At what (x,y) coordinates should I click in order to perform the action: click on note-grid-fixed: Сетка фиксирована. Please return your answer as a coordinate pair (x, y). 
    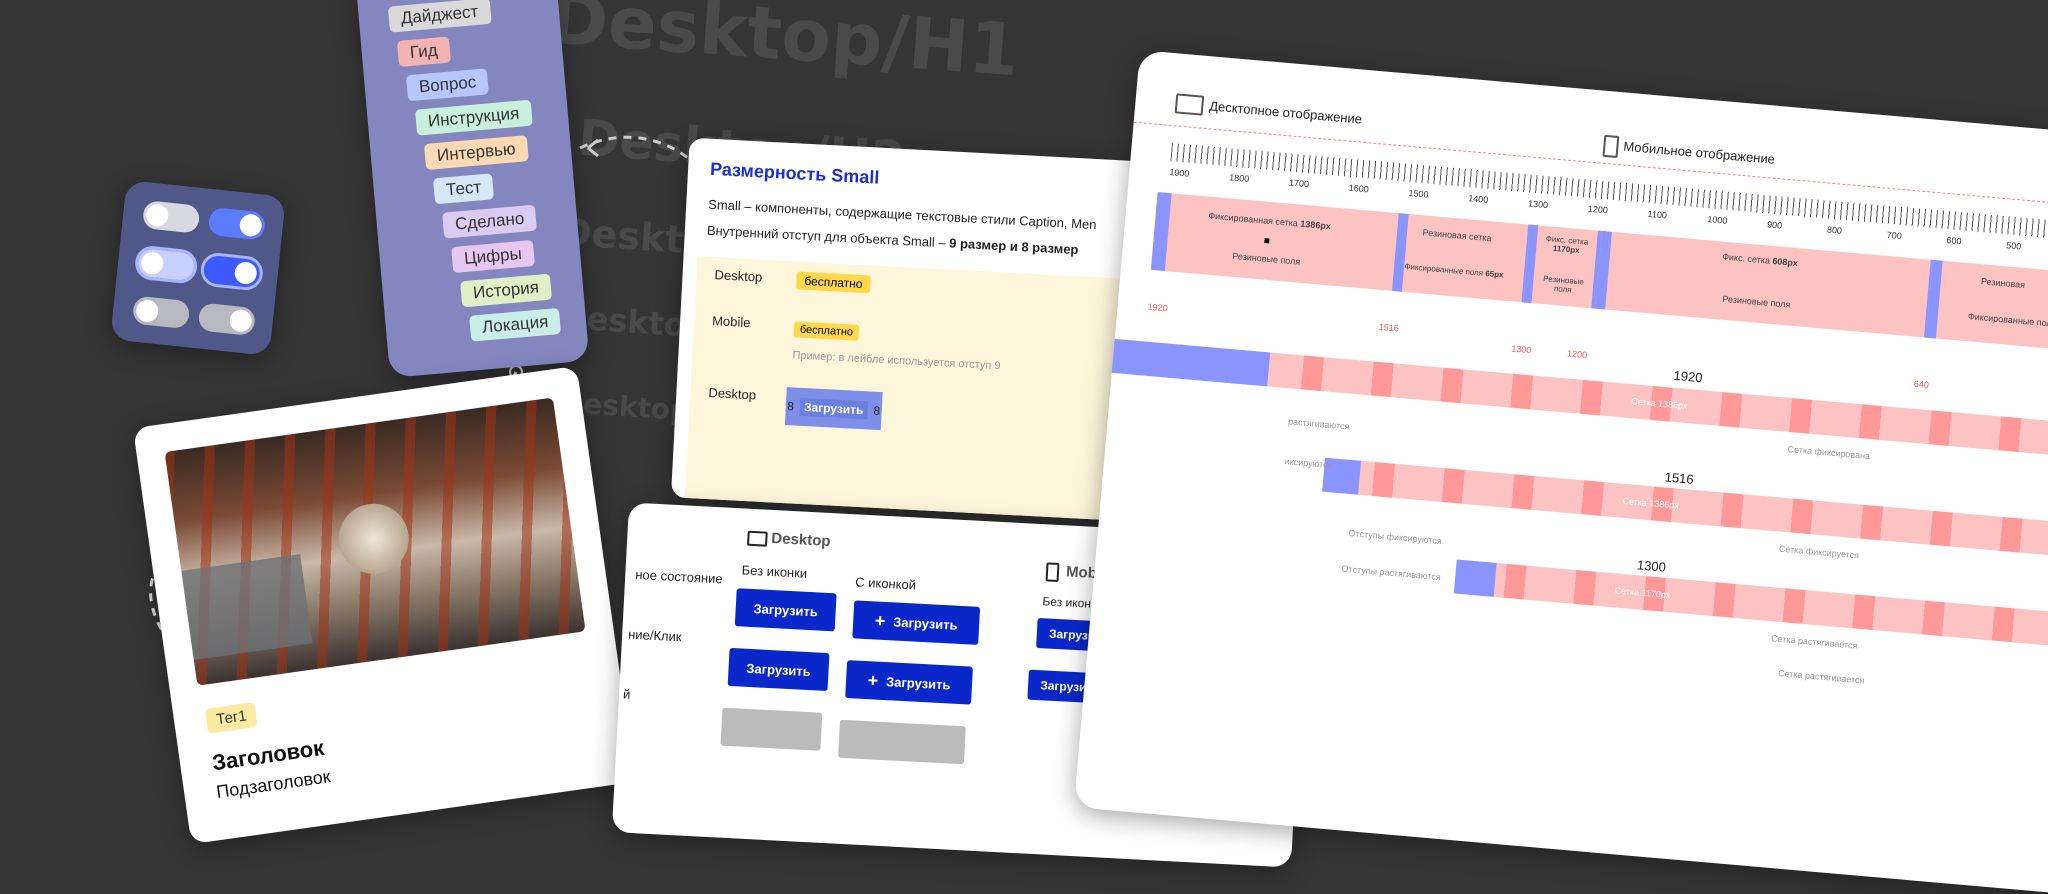
    Looking at the image, I should click on (1829, 452).